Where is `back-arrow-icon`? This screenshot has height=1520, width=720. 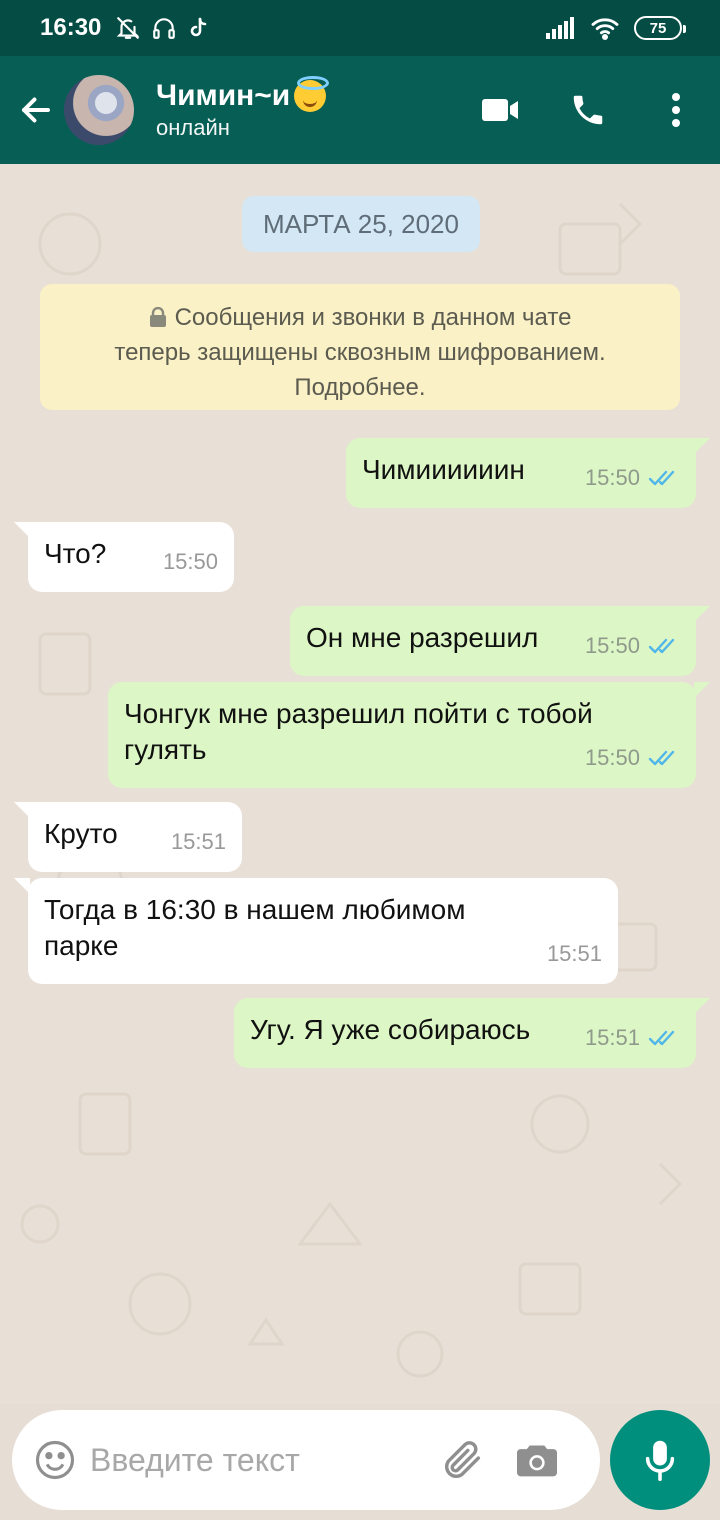 back-arrow-icon is located at coordinates (36, 110).